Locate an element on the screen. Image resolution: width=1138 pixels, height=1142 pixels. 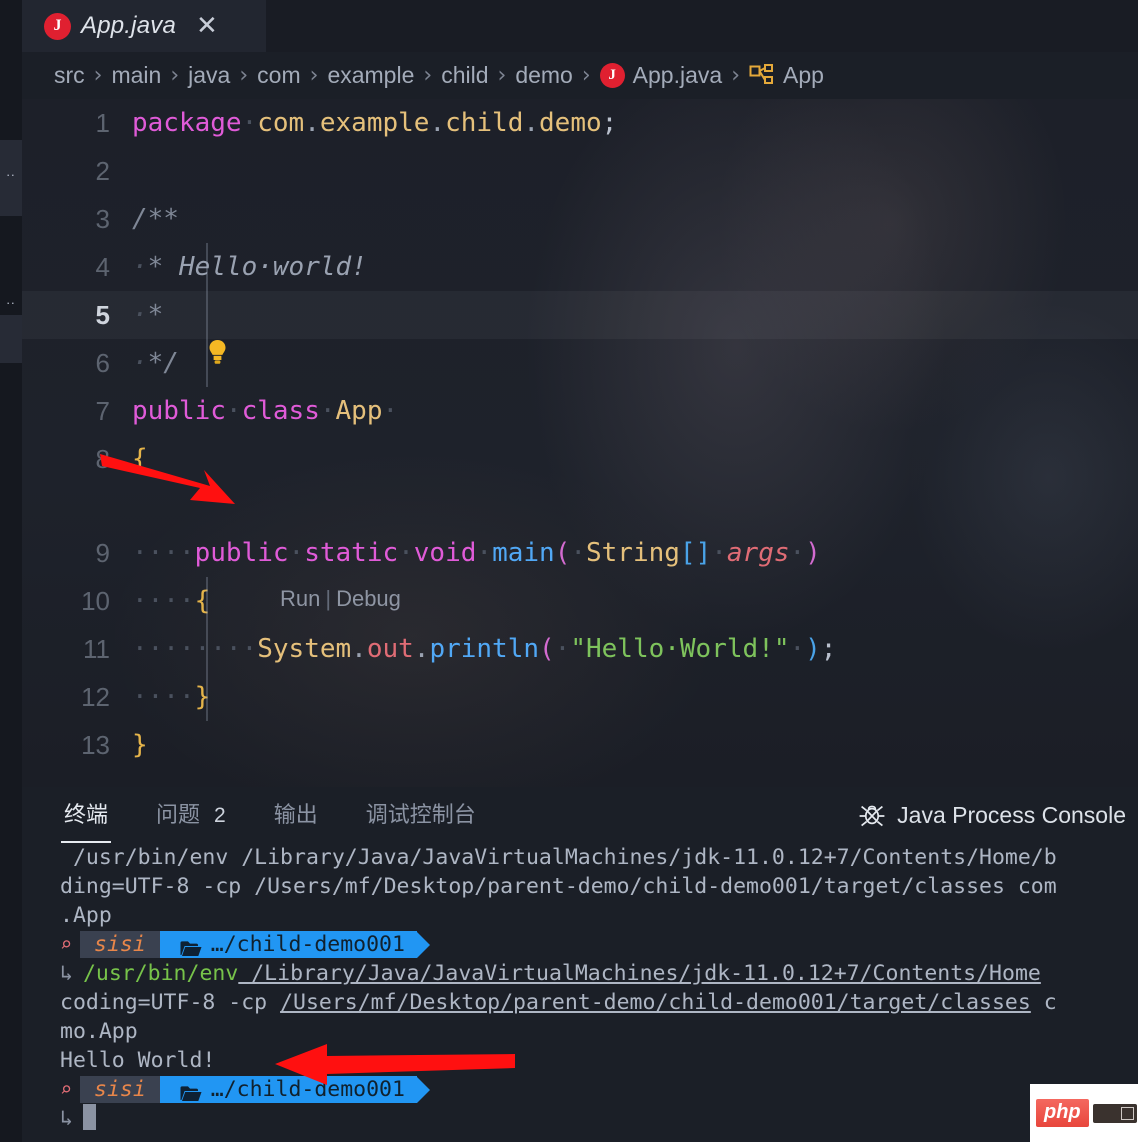
panel-tab-output: 输出 is located at coordinates (296, 815).